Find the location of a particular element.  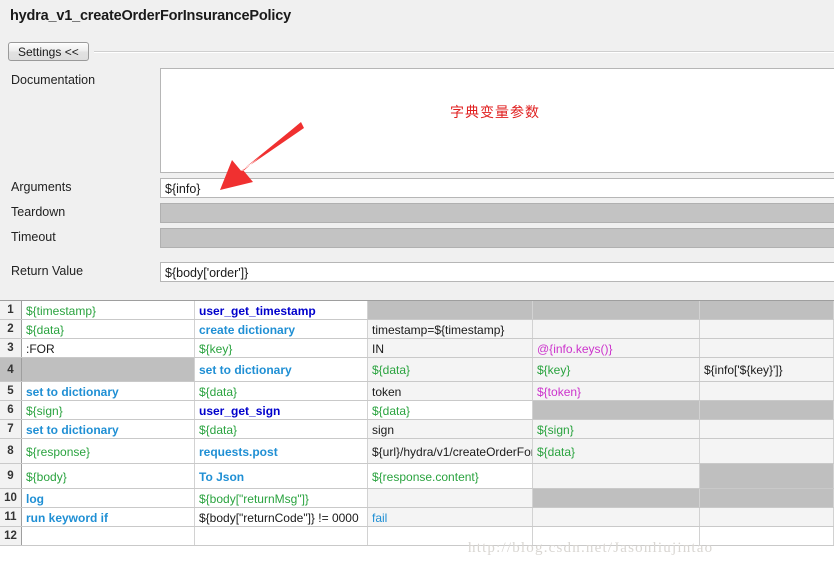

cell-text: ${info['${key}']} is located at coordinates (743, 370).